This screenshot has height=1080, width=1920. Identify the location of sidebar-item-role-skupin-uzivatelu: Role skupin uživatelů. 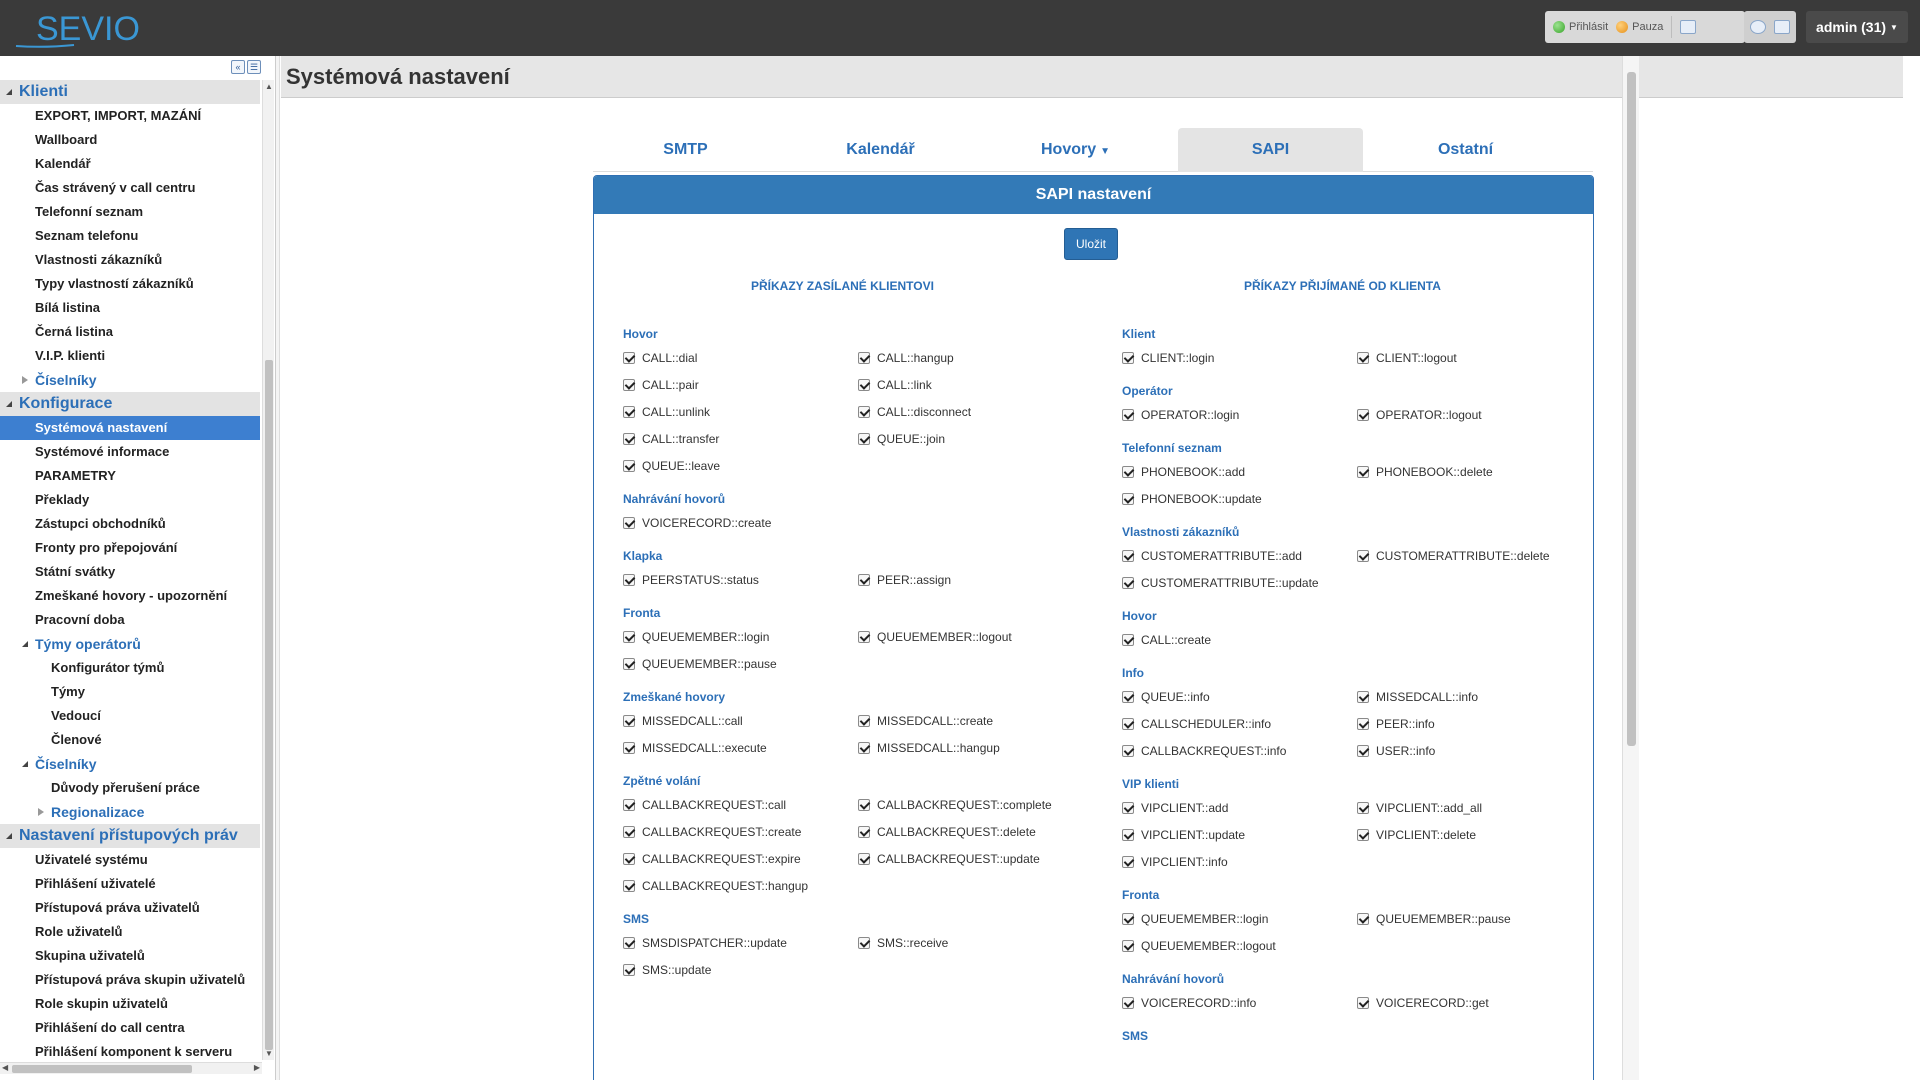
(130, 1004).